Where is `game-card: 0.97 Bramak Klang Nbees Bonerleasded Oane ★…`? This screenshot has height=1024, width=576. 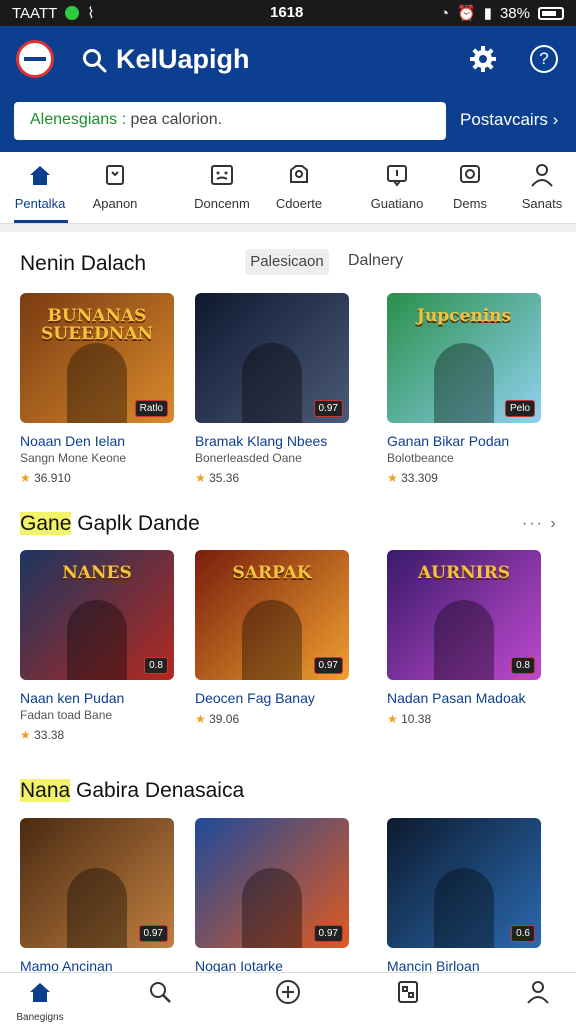
game-card: 0.97 Bramak Klang Nbees Bonerleasded Oane ★… is located at coordinates (280, 389).